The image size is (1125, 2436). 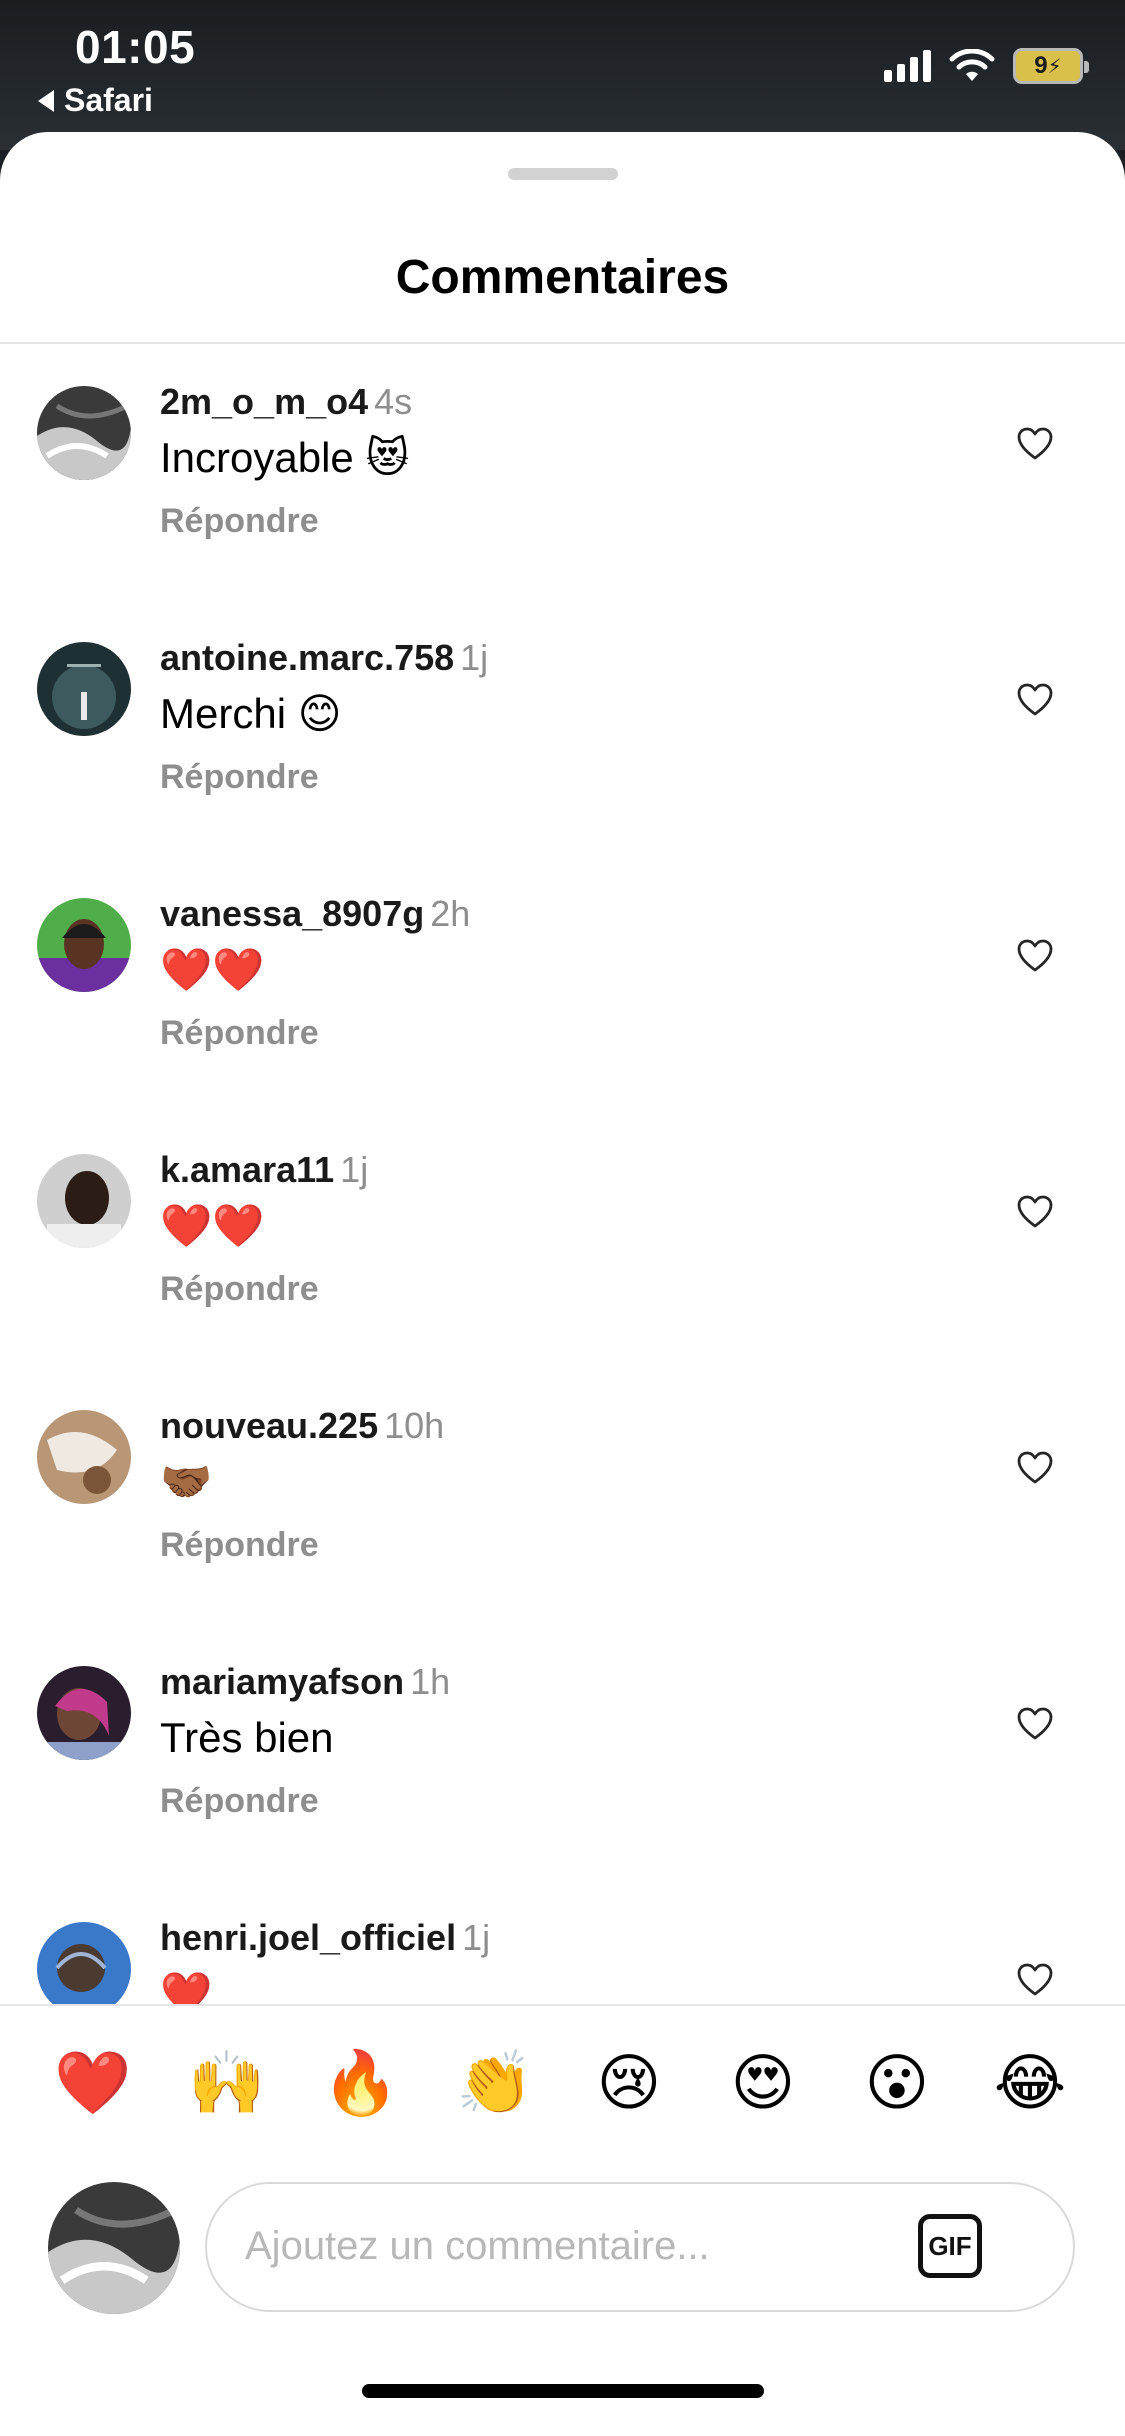 What do you see at coordinates (972, 65) in the screenshot?
I see `wifi-icon` at bounding box center [972, 65].